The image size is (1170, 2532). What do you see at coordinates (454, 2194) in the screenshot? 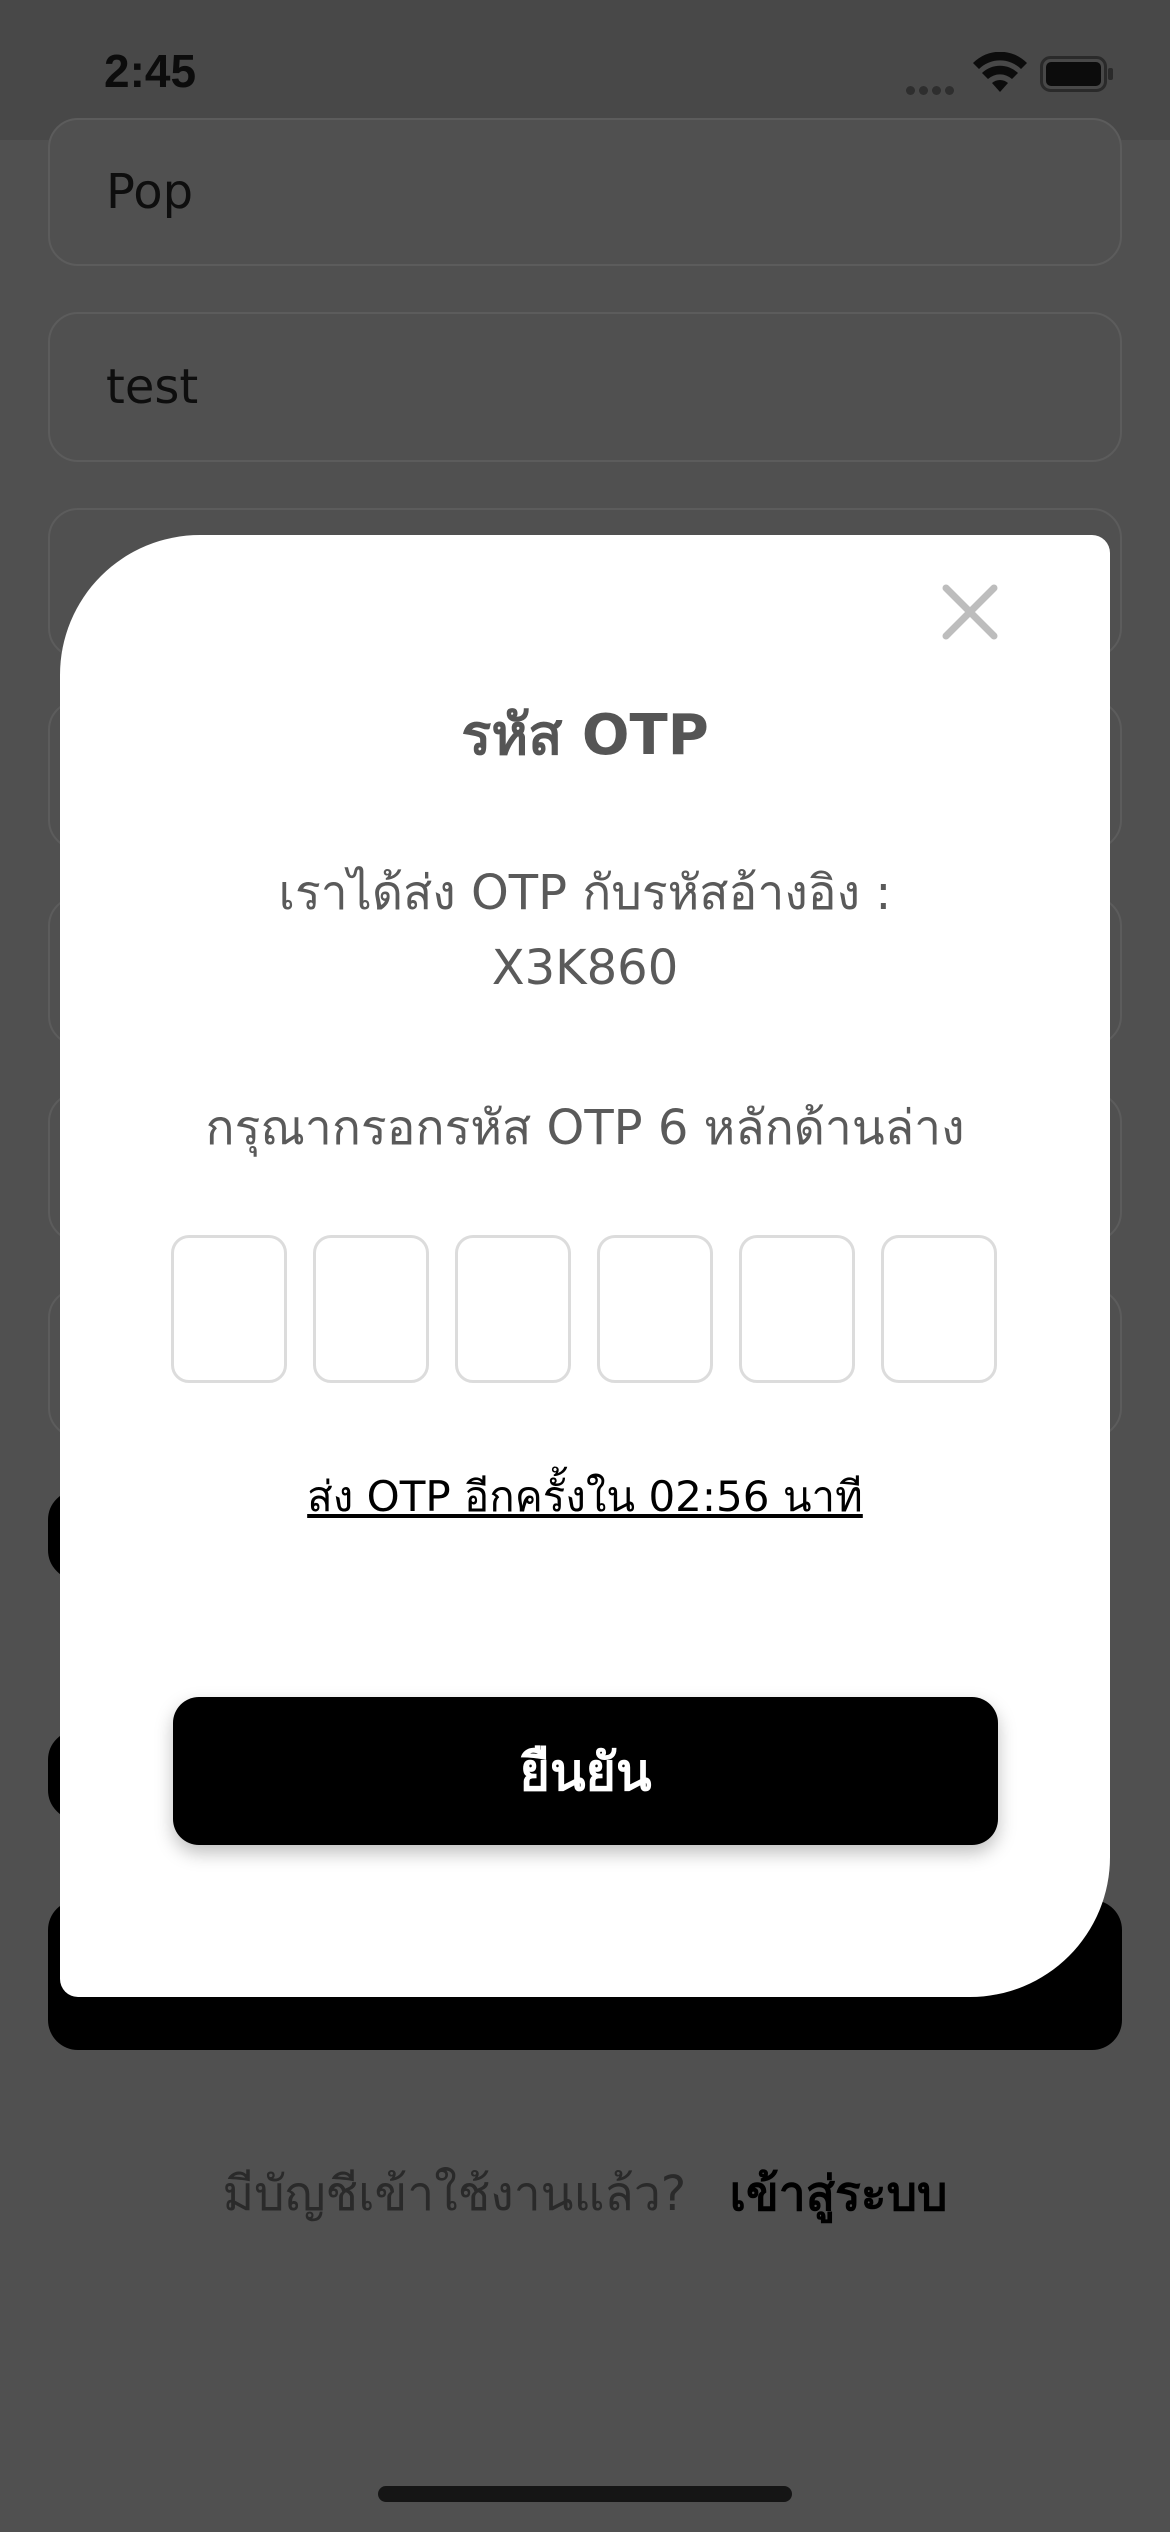
I see `signin-prompt: มีบัญชีเข้าใช้งานแล้ว?` at bounding box center [454, 2194].